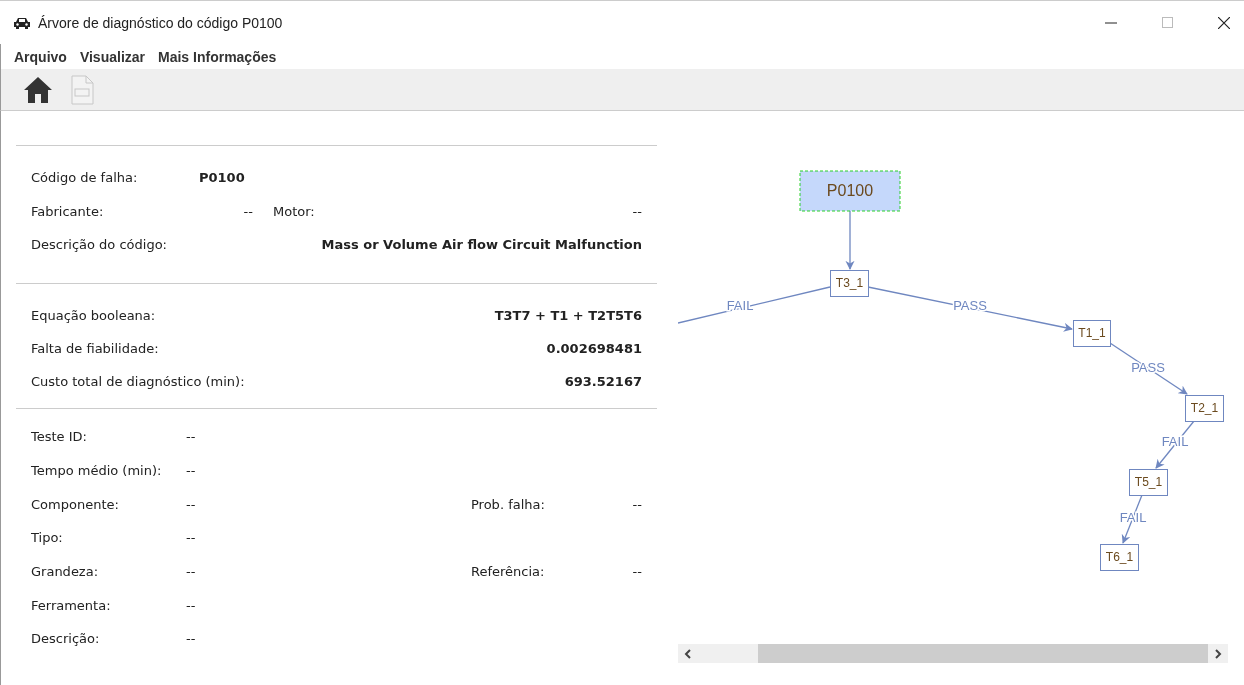 Image resolution: width=1244 pixels, height=685 pixels. What do you see at coordinates (603, 381) in the screenshot?
I see `field-value: 693.52167` at bounding box center [603, 381].